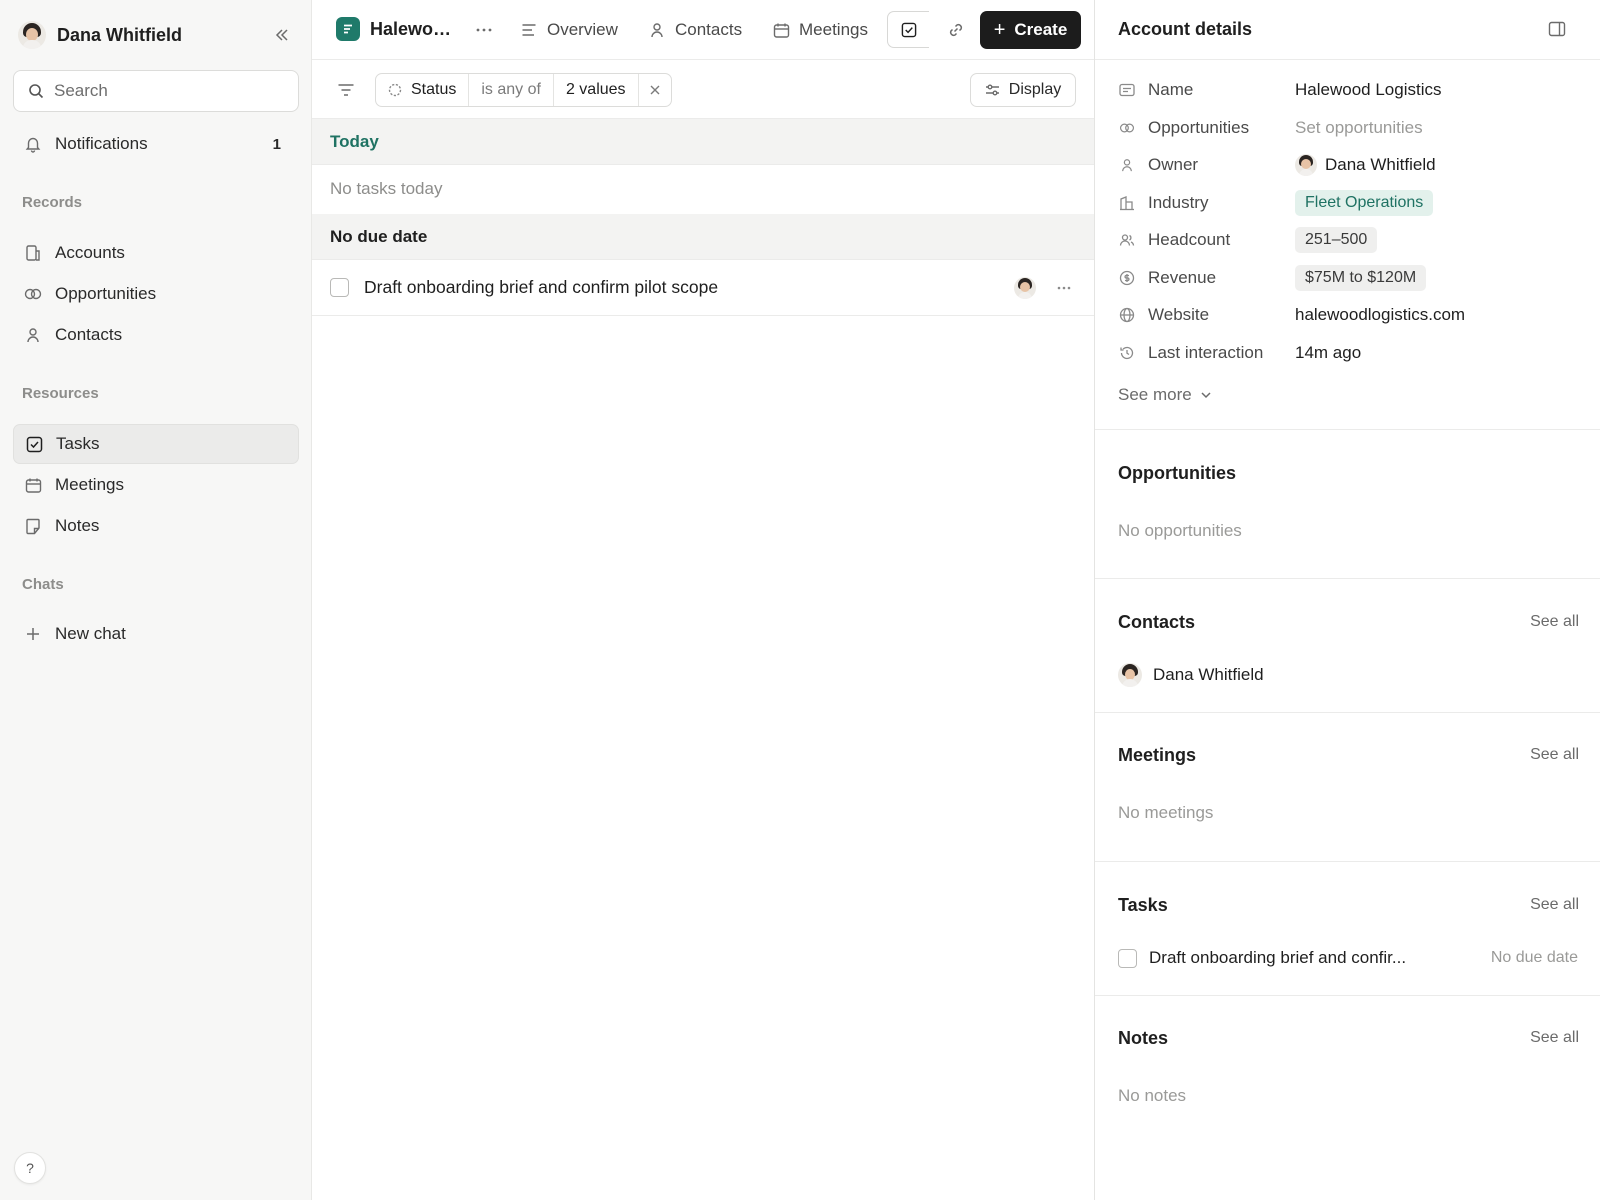  I want to click on task-due-date: No due date, so click(1534, 957).